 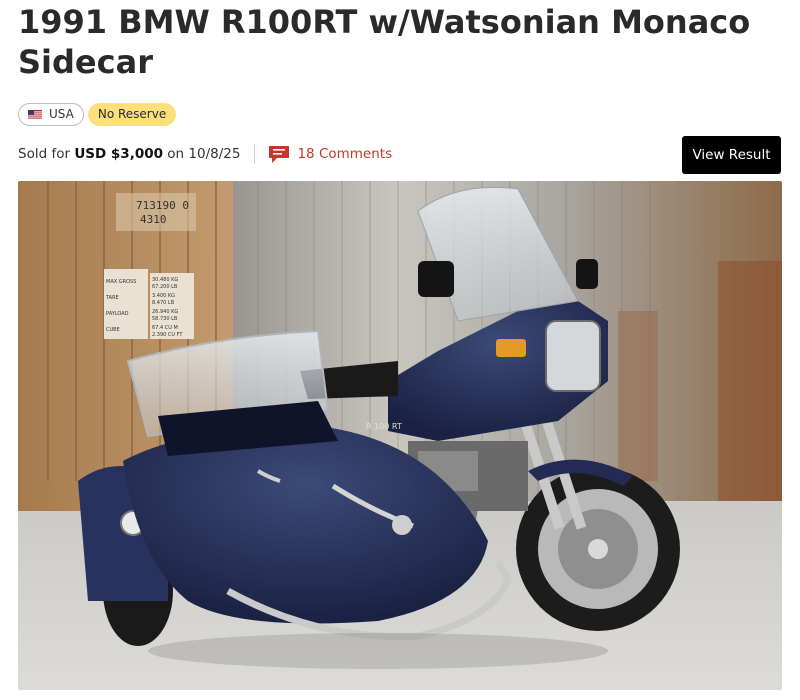 I want to click on listing-badges: USA No Reserve, so click(x=97, y=114).